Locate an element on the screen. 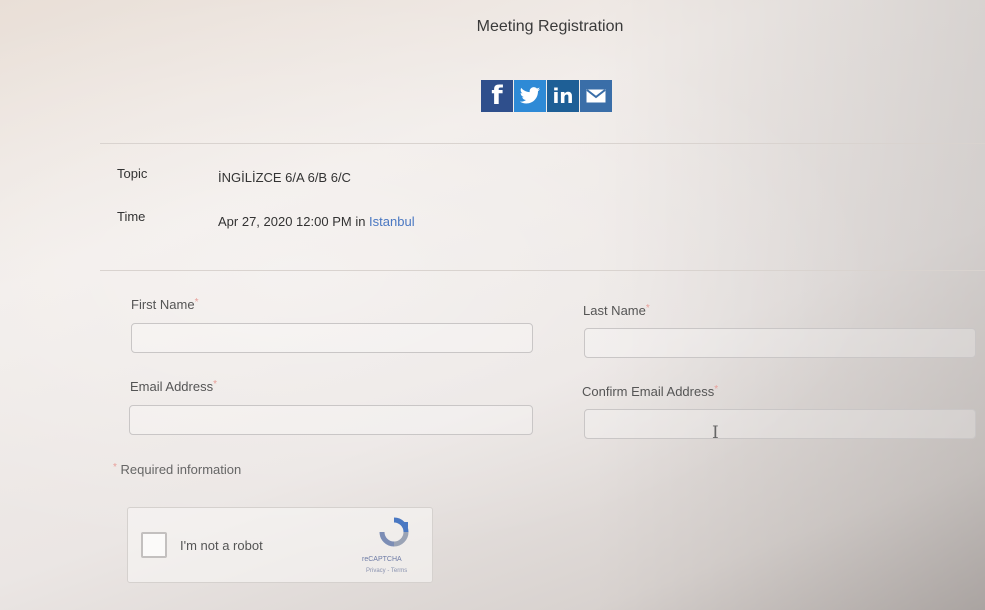  time-value: Apr 27, 2020 12:00 PM in is located at coordinates (294, 221).